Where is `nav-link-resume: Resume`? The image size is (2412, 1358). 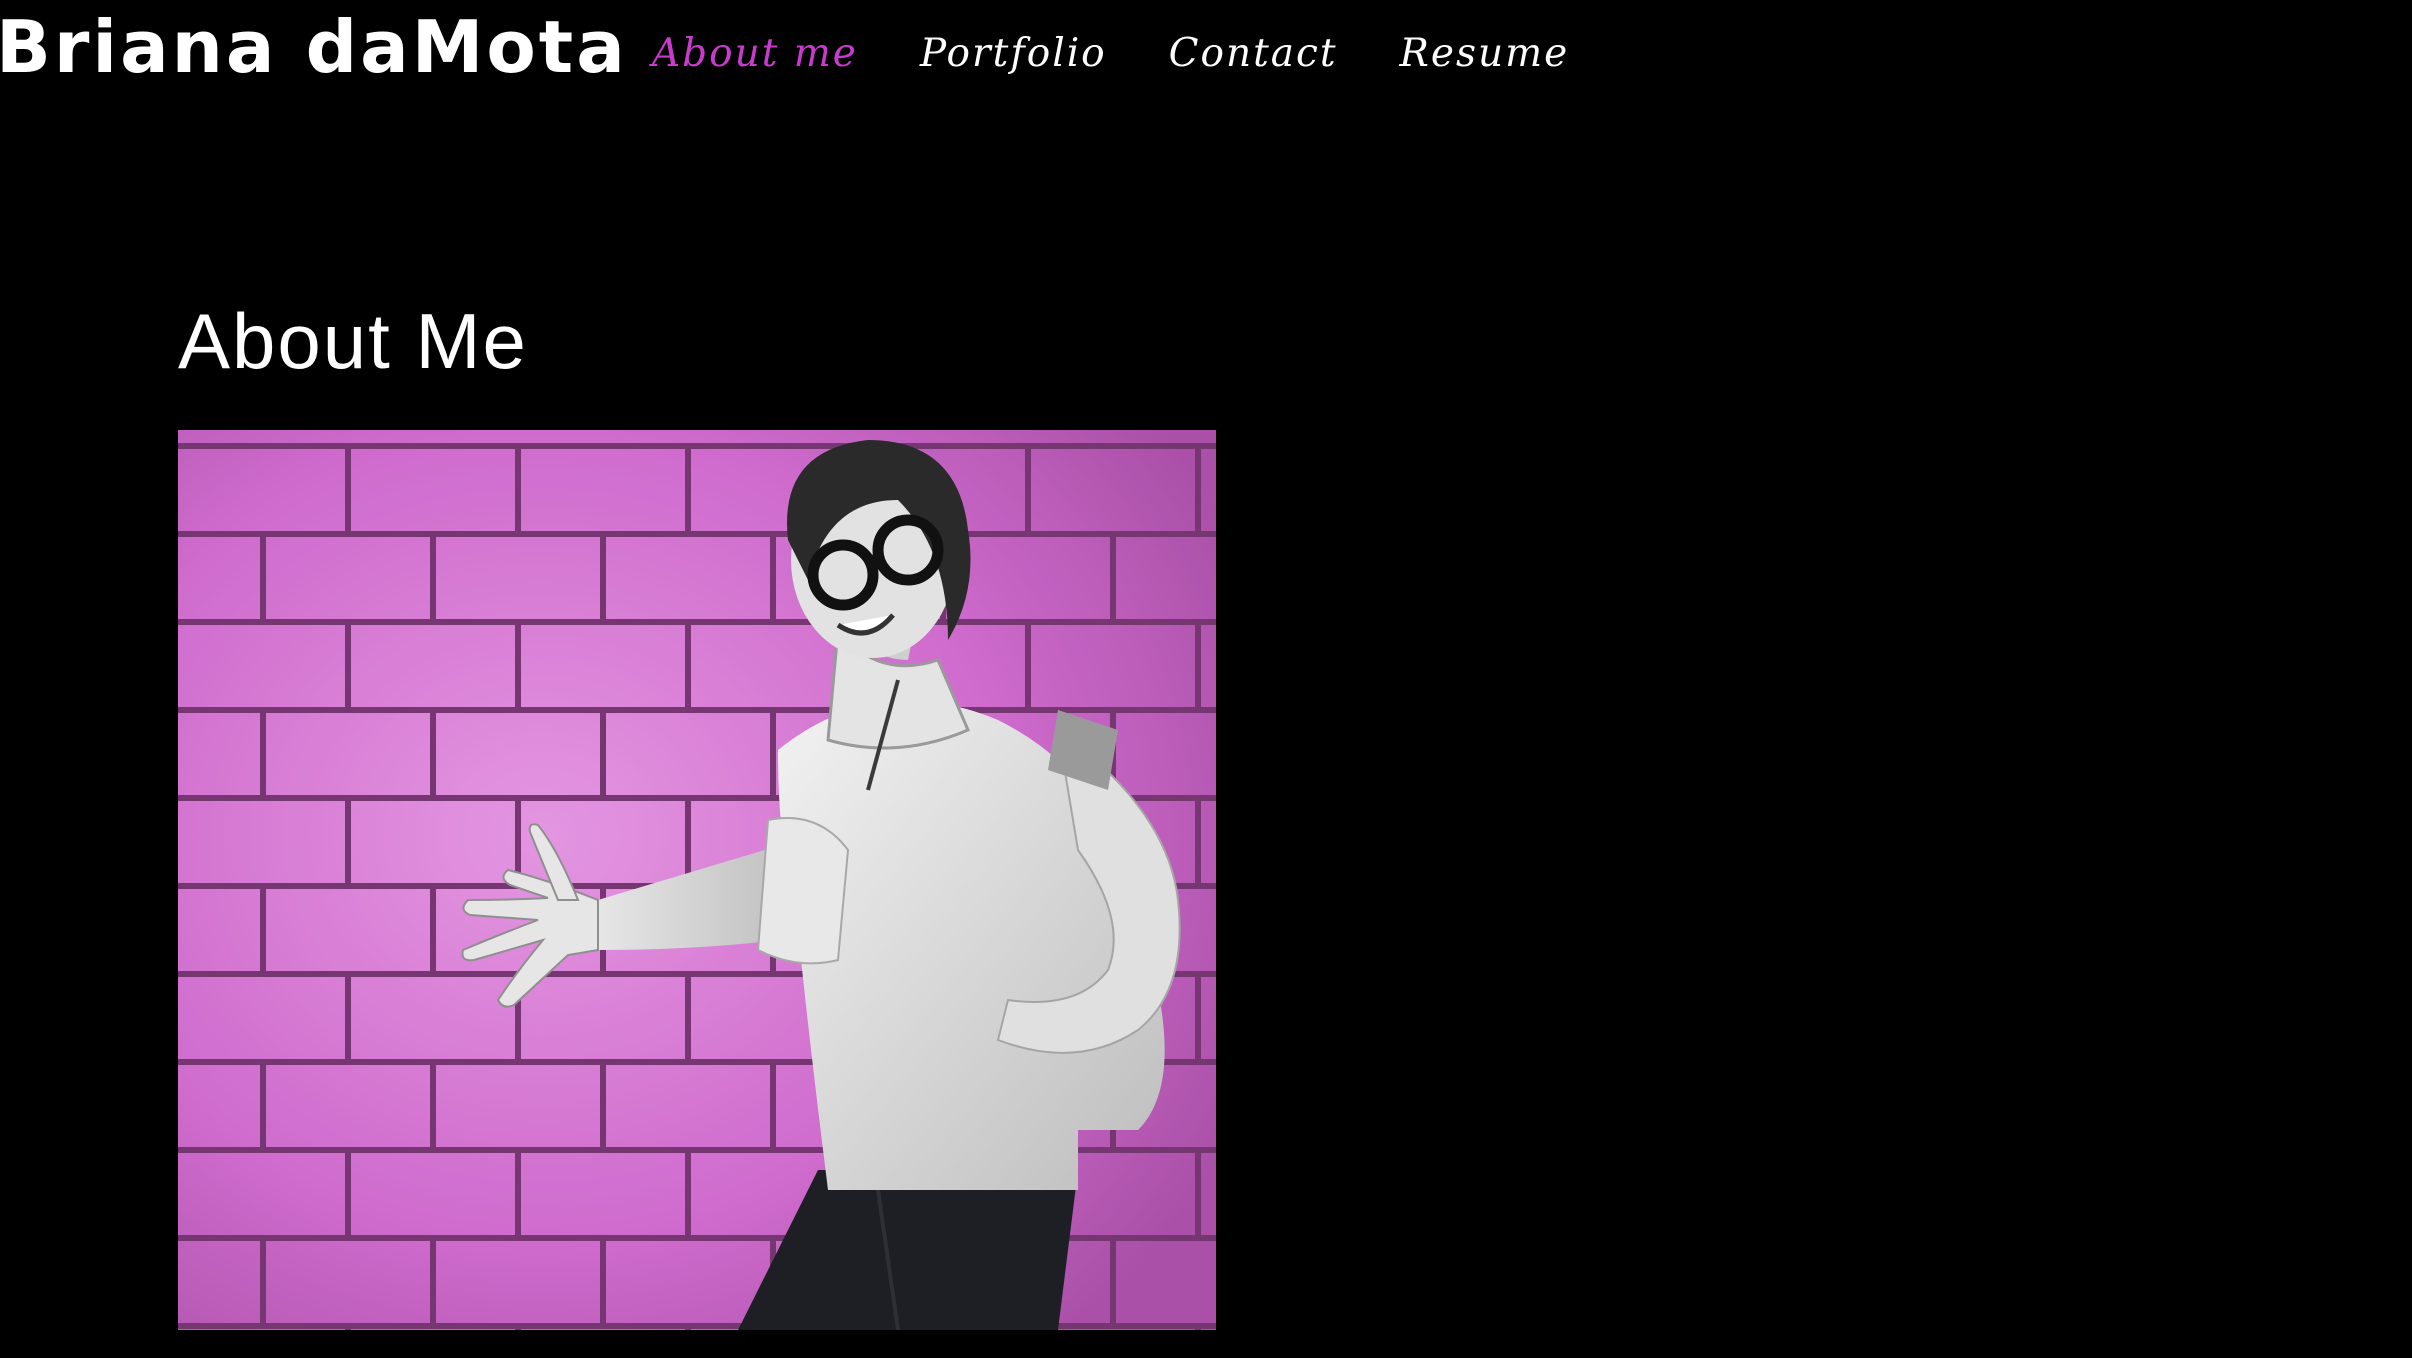 nav-link-resume: Resume is located at coordinates (1485, 54).